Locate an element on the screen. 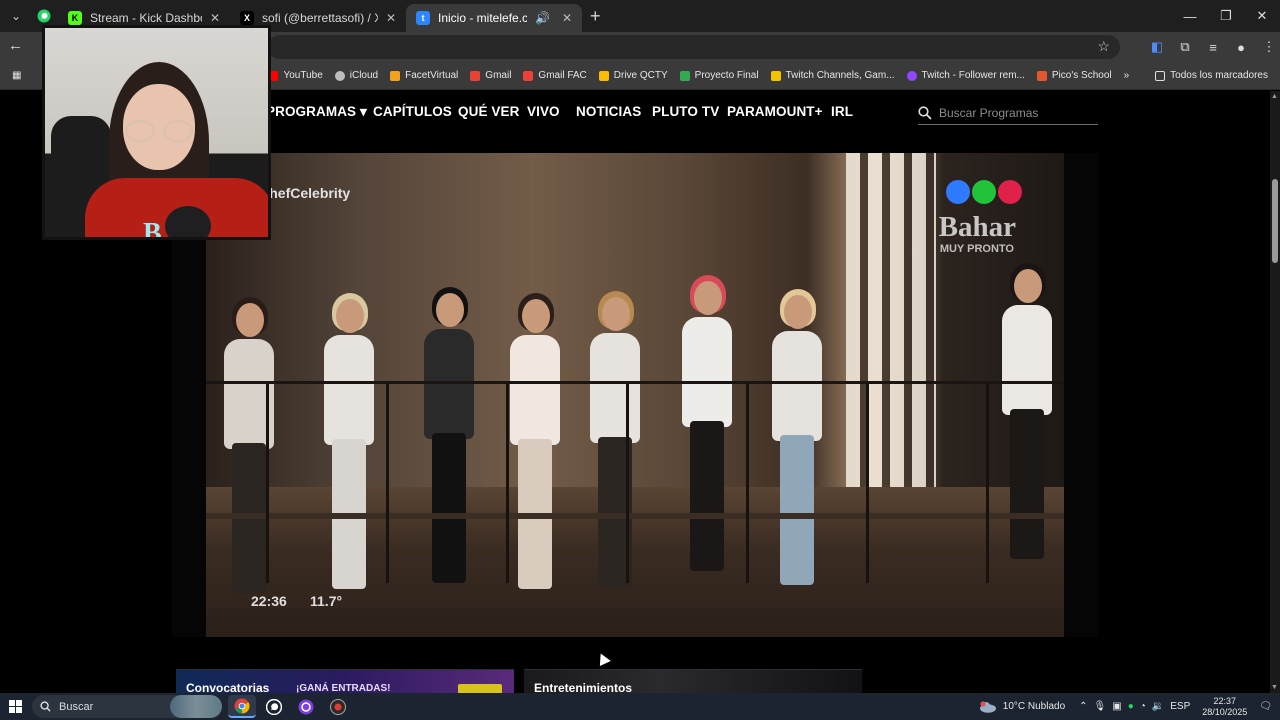 The height and width of the screenshot is (720, 1280). apps-grid-icon: ▦ is located at coordinates (16, 75).